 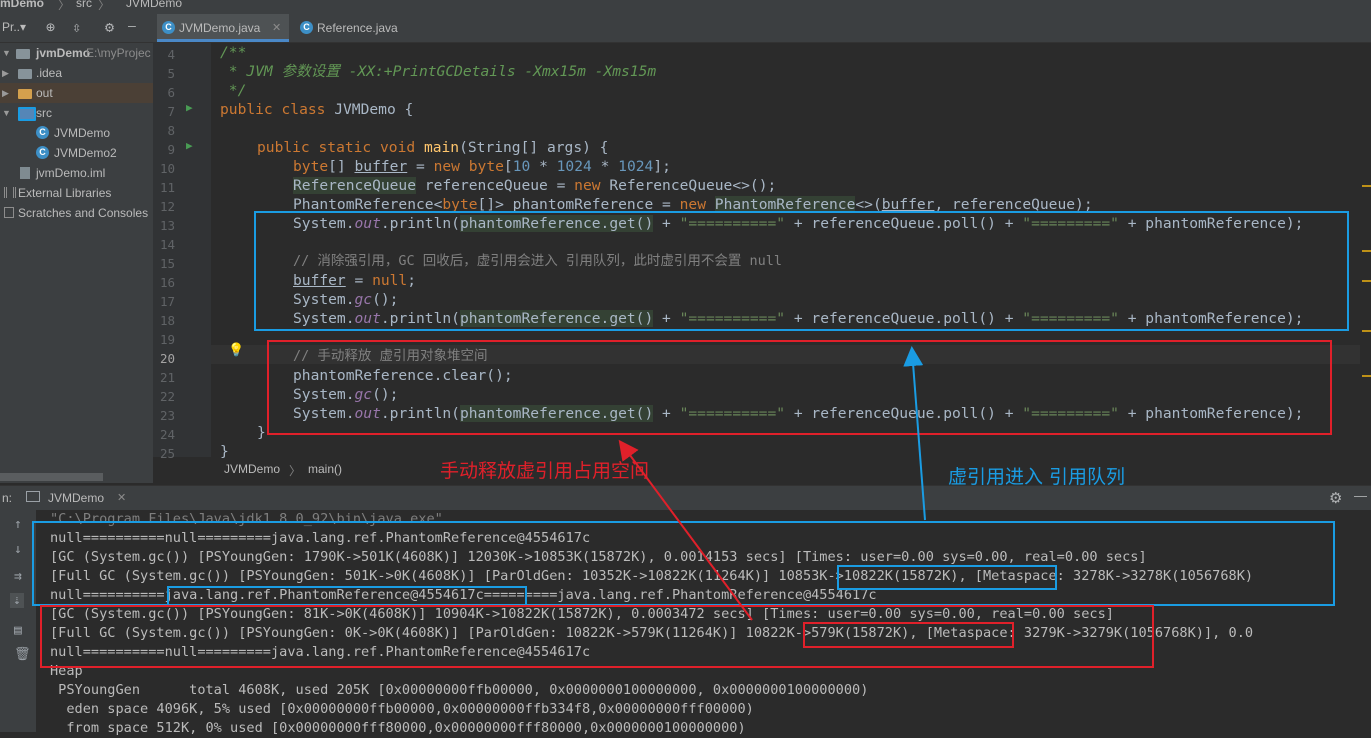 What do you see at coordinates (1037, 477) in the screenshot?
I see `blue-annotation-text: 虚引用进入 引用队列` at bounding box center [1037, 477].